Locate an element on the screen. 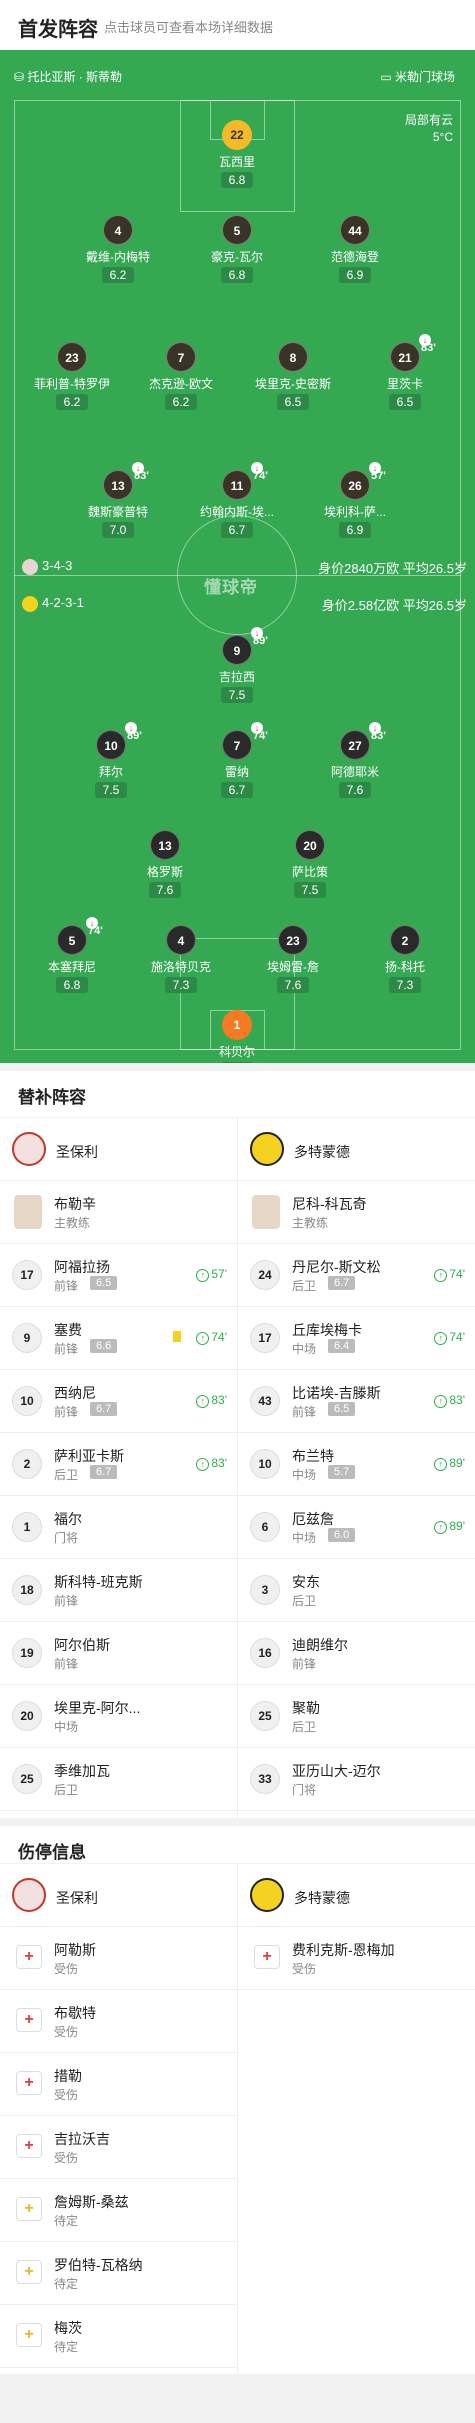  home-player: 13 ↓ 83' 魏斯豪普特 7.0 is located at coordinates (118, 500).